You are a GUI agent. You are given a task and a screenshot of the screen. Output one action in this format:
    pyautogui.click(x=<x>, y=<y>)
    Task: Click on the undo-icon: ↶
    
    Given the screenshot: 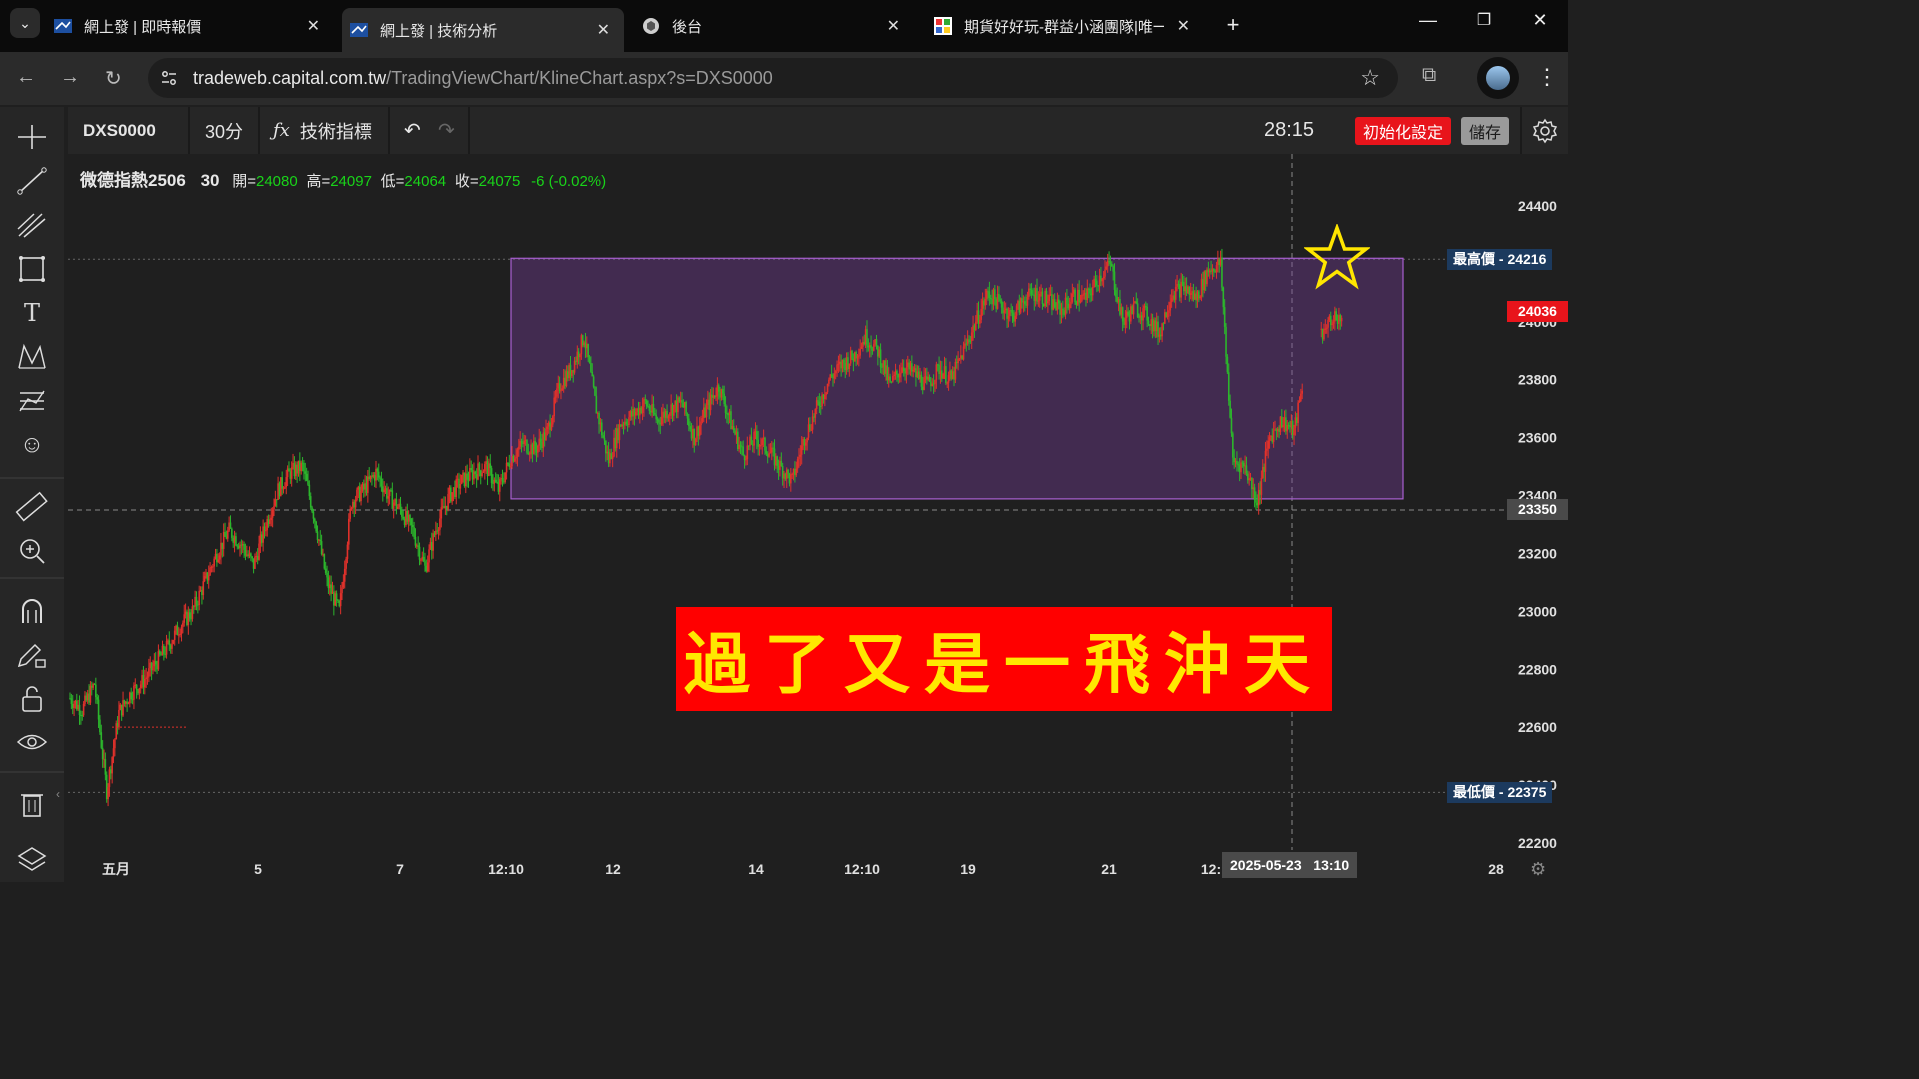 What is the action you would take?
    pyautogui.click(x=412, y=130)
    